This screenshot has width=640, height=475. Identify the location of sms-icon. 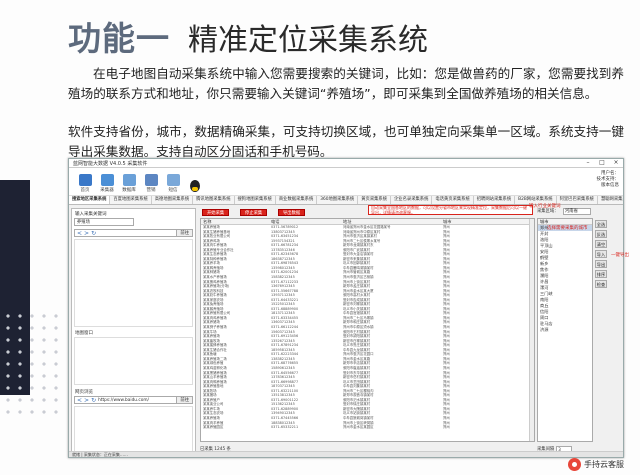
(173, 180).